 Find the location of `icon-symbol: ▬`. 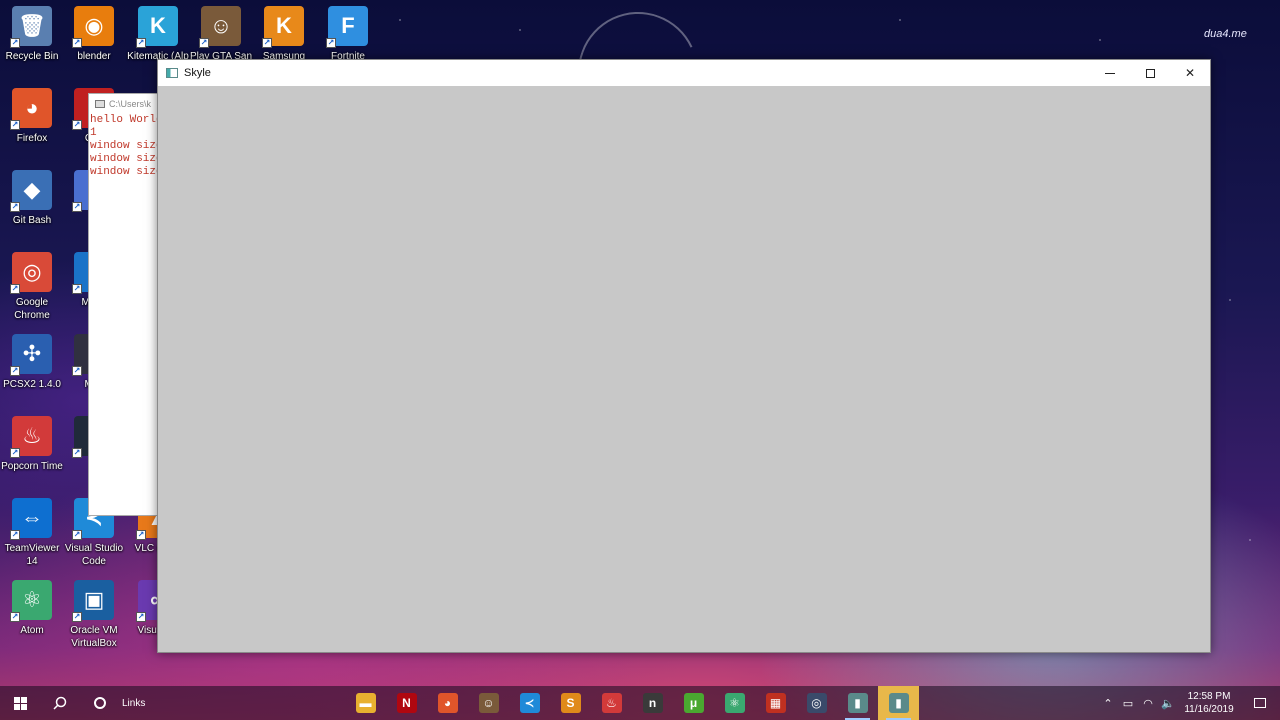

icon-symbol: ▬ is located at coordinates (365, 703).